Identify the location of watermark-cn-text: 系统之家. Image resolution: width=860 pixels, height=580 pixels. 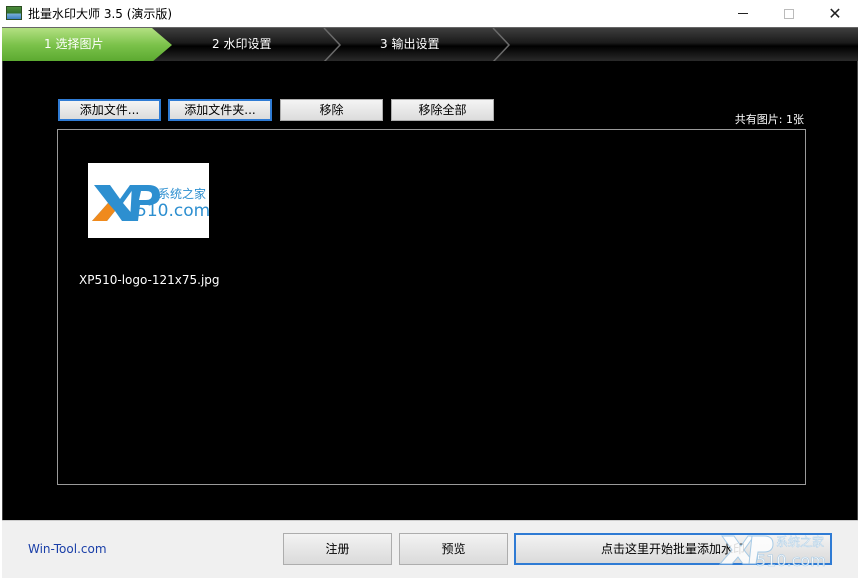
(800, 541).